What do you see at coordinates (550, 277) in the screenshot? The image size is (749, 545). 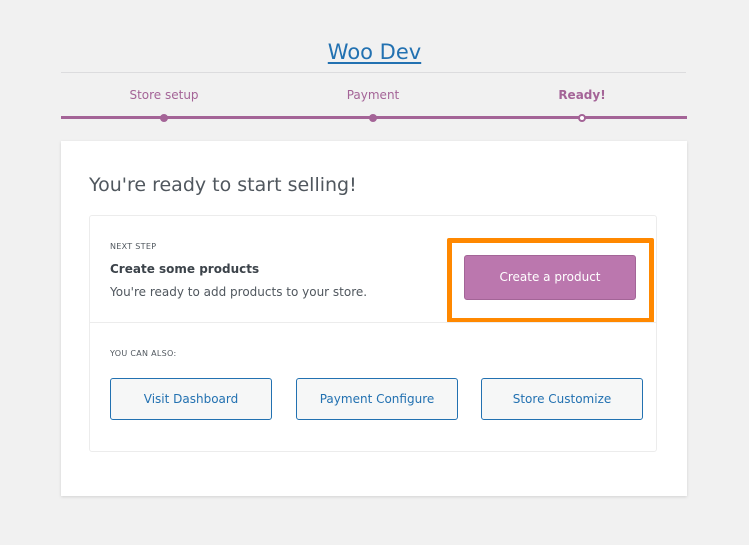 I see `create-product-button: Create a product` at bounding box center [550, 277].